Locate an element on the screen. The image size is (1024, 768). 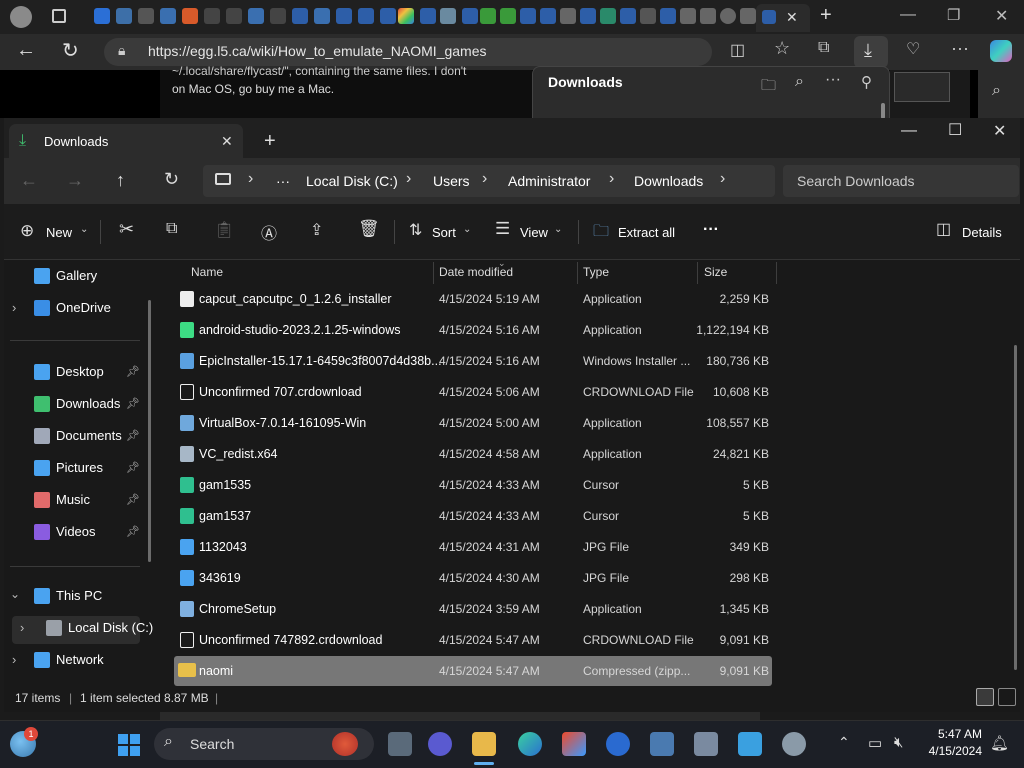
delete-icon: 🗑︎ is located at coordinates (369, 229).